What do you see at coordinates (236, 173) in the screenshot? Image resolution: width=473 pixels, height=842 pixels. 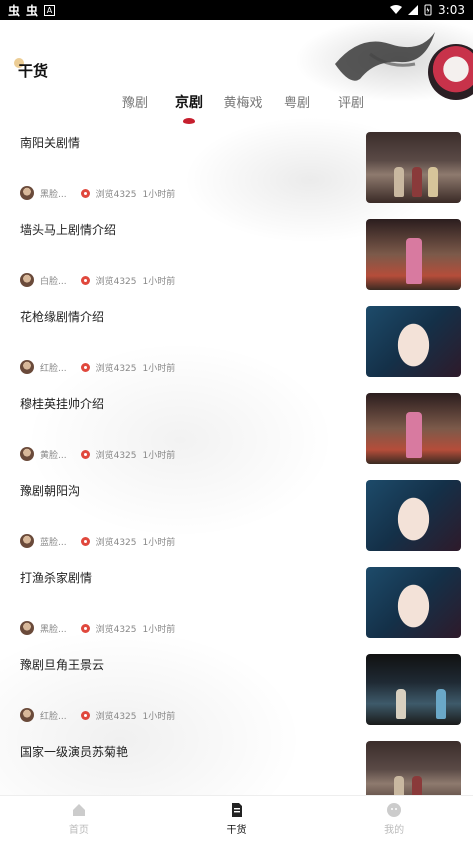 I see `article-item: 南阳关剧情 黑脸... 浏览4325 1小时前` at bounding box center [236, 173].